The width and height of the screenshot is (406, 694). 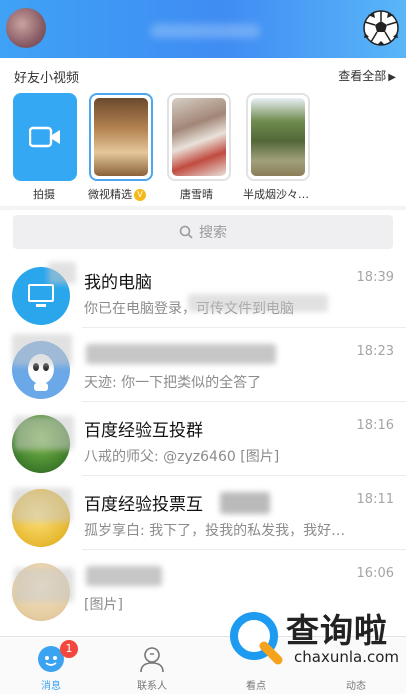 What do you see at coordinates (182, 457) in the screenshot?
I see `chat-message: 八戒的师父: @zyz6460 [图片]` at bounding box center [182, 457].